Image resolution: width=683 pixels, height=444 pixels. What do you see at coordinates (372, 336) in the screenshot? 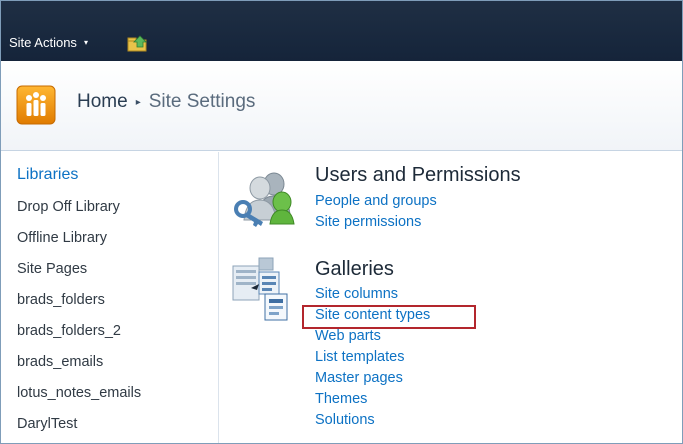
I see `web-parts-link: Web parts` at bounding box center [372, 336].